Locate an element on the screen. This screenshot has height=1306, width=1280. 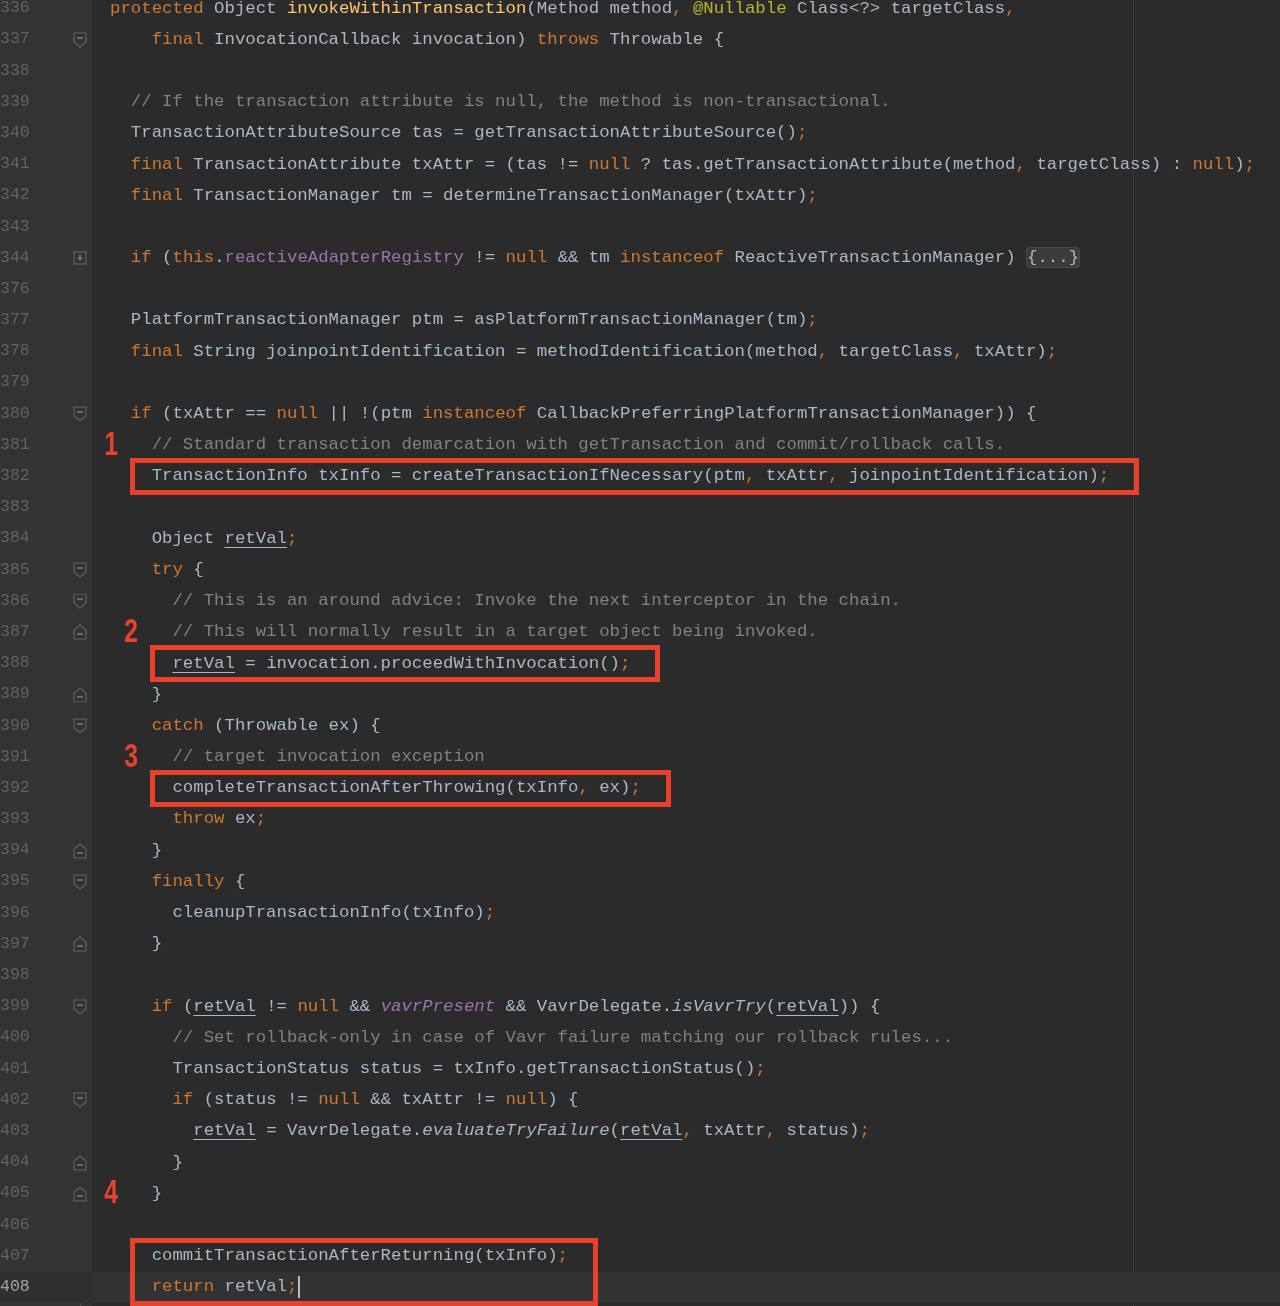
annotation-number: 1 is located at coordinates (110, 443).